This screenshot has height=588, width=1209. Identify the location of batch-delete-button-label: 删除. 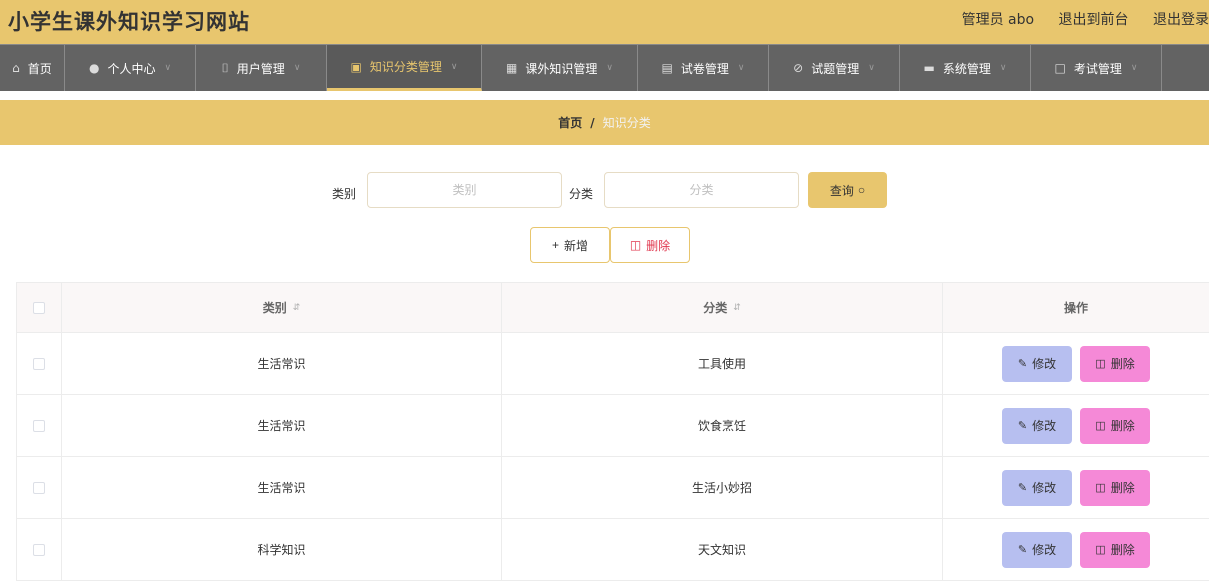
(658, 245).